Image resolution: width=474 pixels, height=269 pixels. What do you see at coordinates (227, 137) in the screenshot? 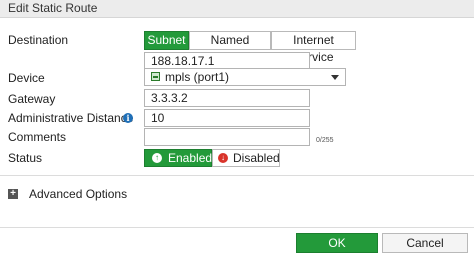
I see `comments-textarea` at bounding box center [227, 137].